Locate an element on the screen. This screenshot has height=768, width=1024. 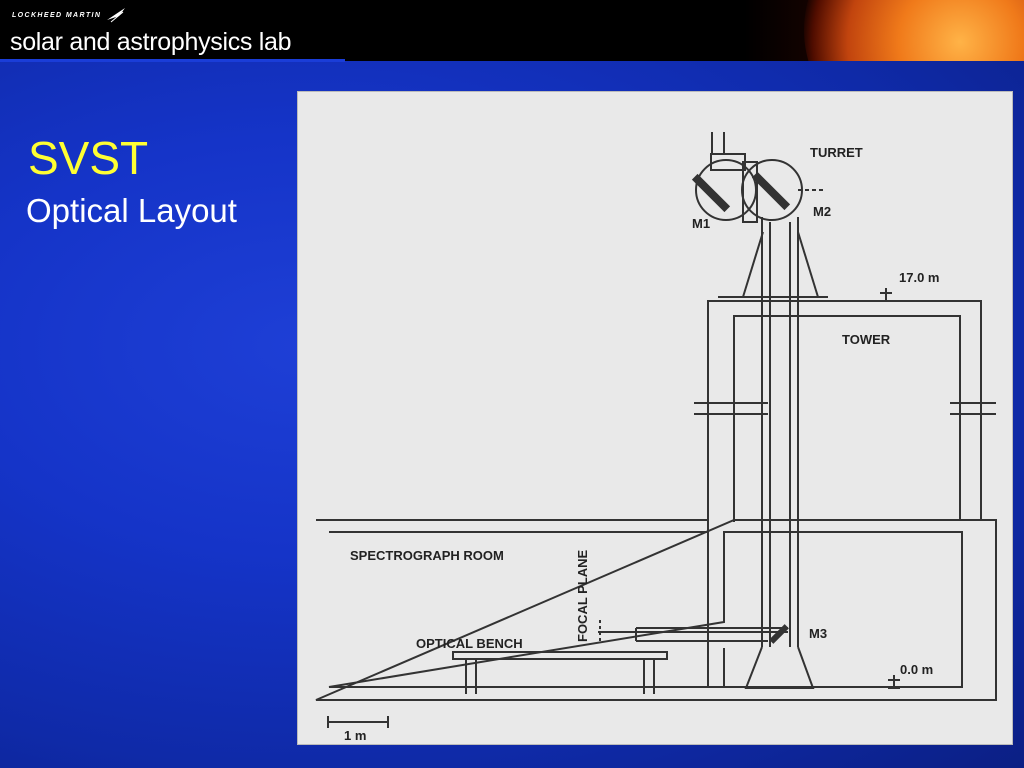
slide-title: SVST is located at coordinates (88, 158).